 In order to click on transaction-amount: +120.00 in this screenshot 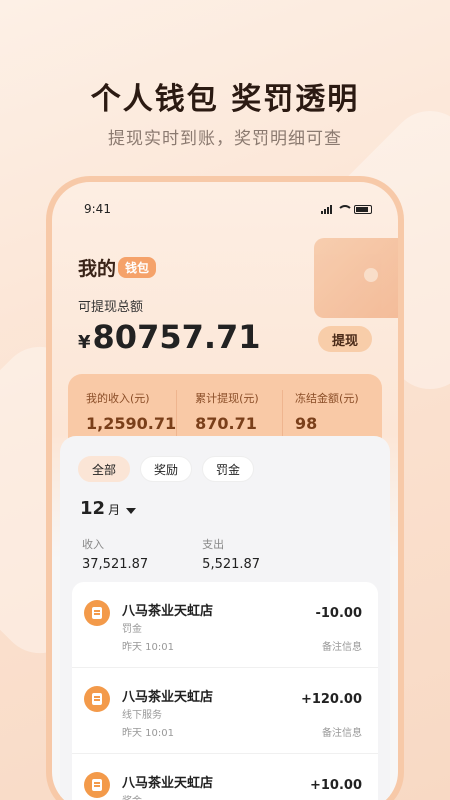, I will do `click(331, 699)`.